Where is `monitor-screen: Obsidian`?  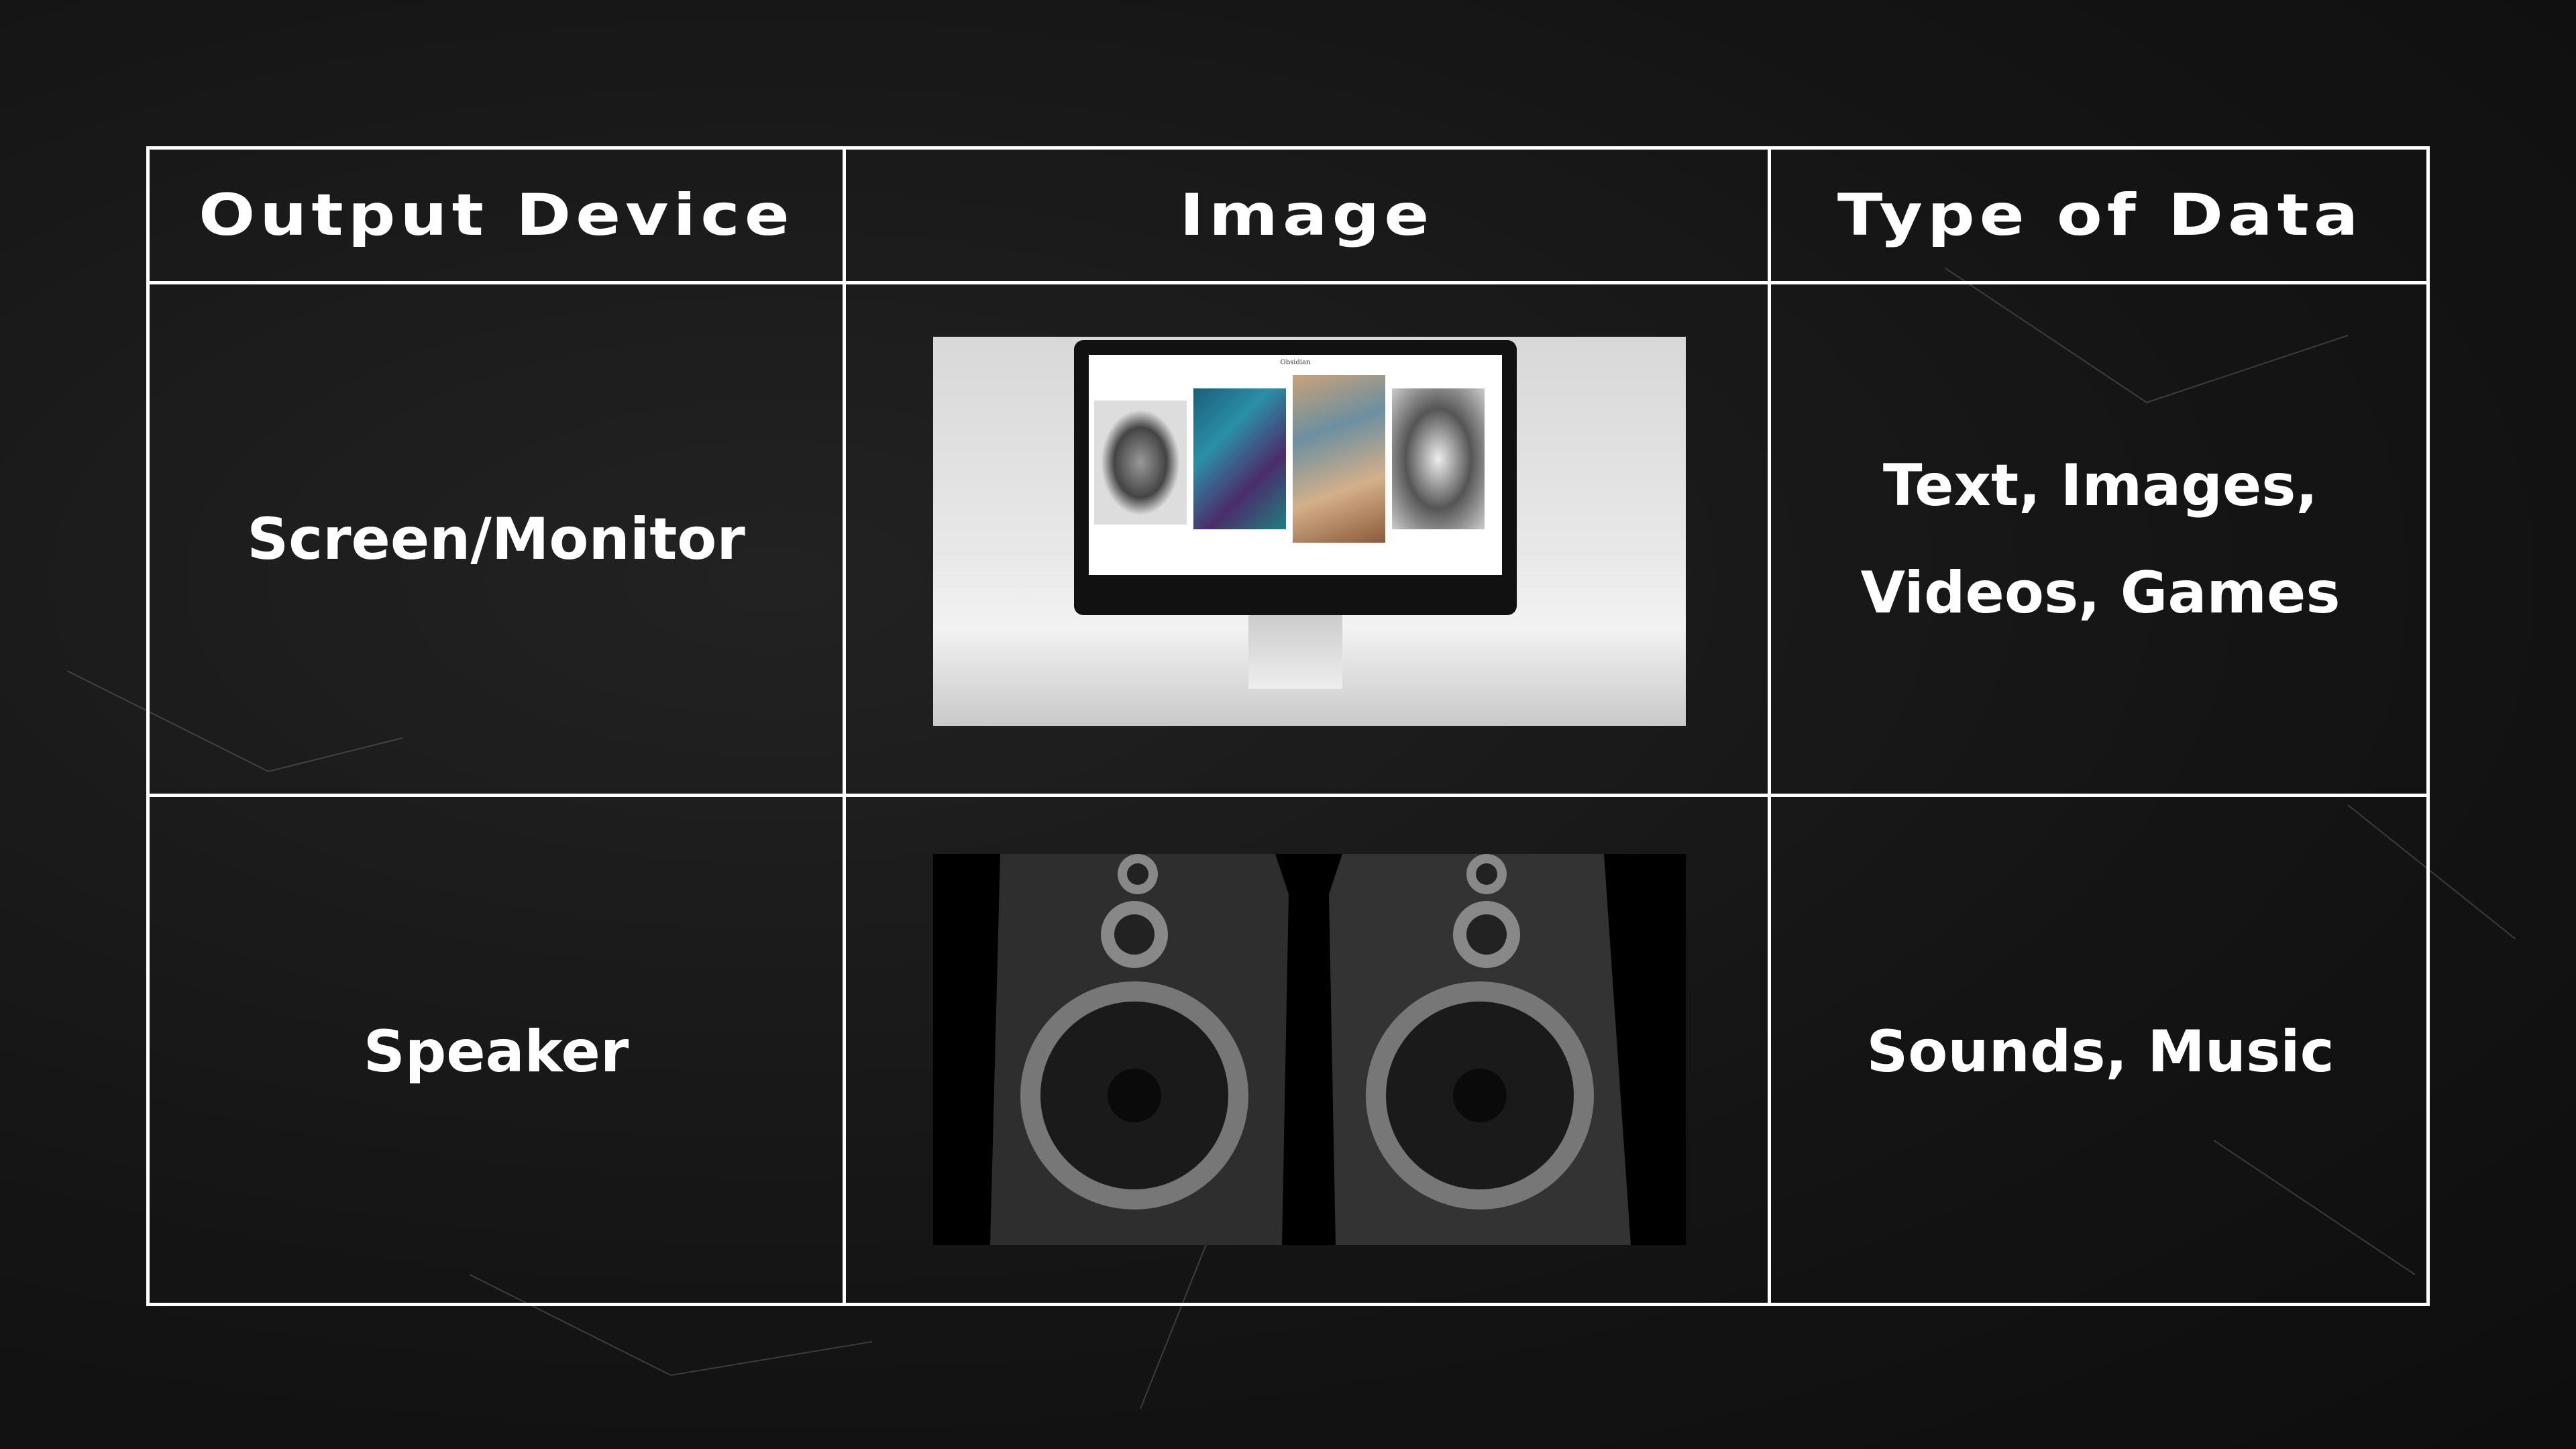 monitor-screen: Obsidian is located at coordinates (1295, 465).